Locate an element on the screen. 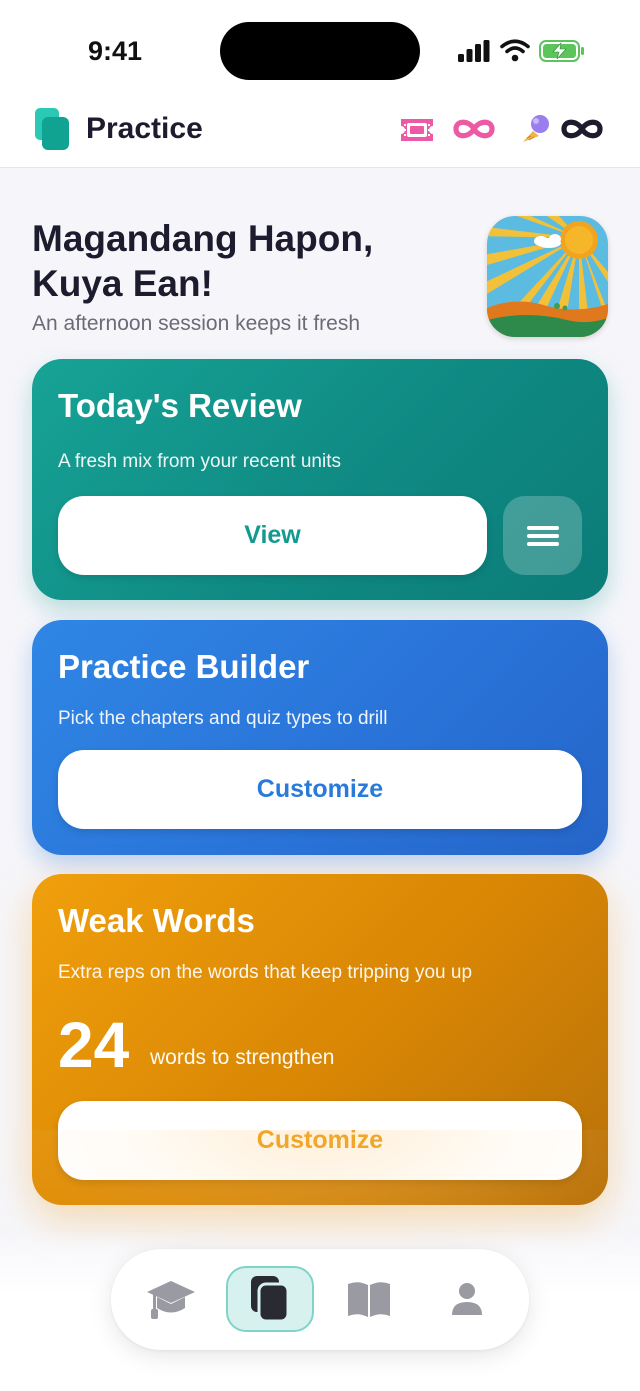  review-menu-button is located at coordinates (542, 535).